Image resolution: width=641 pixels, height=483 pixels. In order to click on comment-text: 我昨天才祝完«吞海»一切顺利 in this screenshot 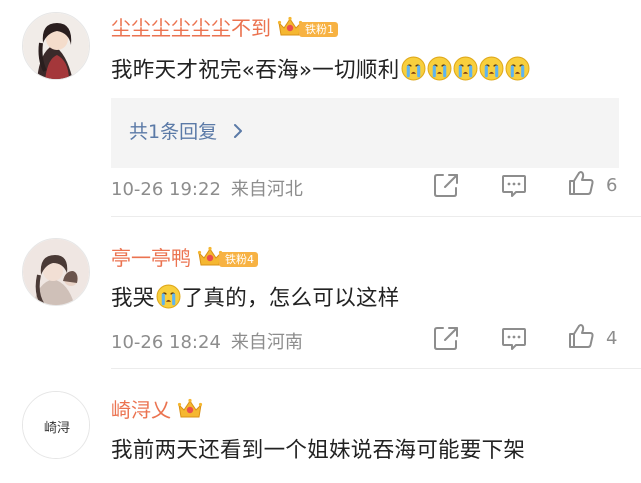, I will do `click(320, 68)`.